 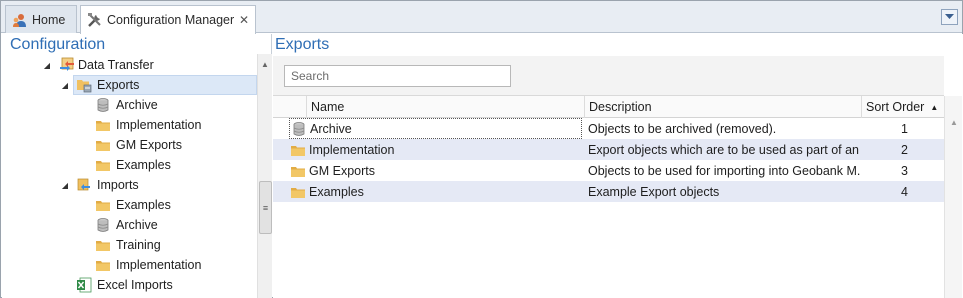 What do you see at coordinates (135, 285) in the screenshot?
I see `tree-item-label: Excel Imports` at bounding box center [135, 285].